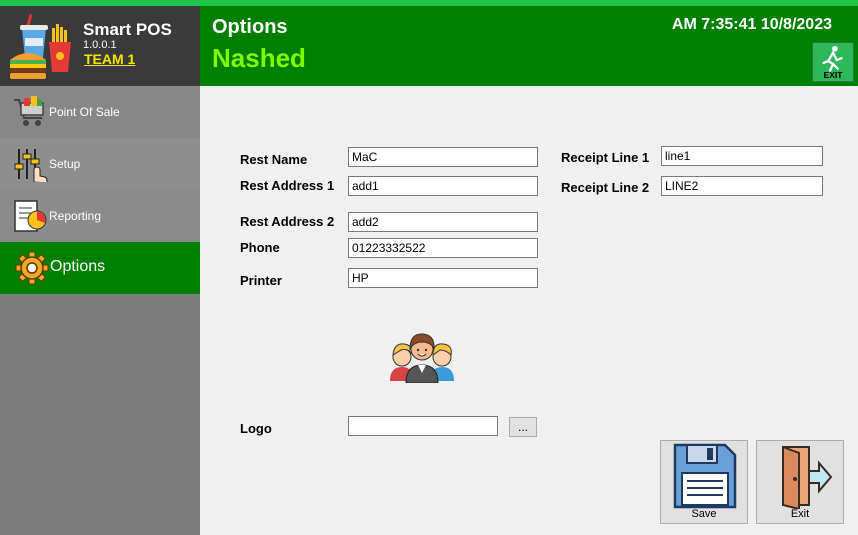 The width and height of the screenshot is (858, 535). What do you see at coordinates (261, 280) in the screenshot?
I see `printer-label: Printer` at bounding box center [261, 280].